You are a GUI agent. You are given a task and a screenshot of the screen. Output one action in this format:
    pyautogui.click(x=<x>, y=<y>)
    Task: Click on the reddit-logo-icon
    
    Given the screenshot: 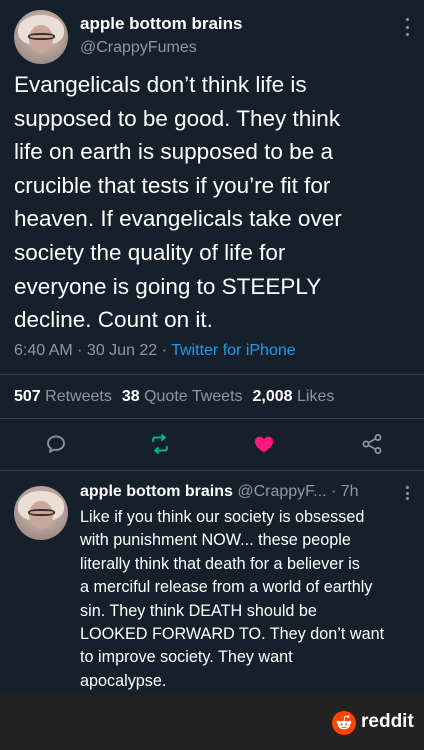 What is the action you would take?
    pyautogui.click(x=344, y=723)
    